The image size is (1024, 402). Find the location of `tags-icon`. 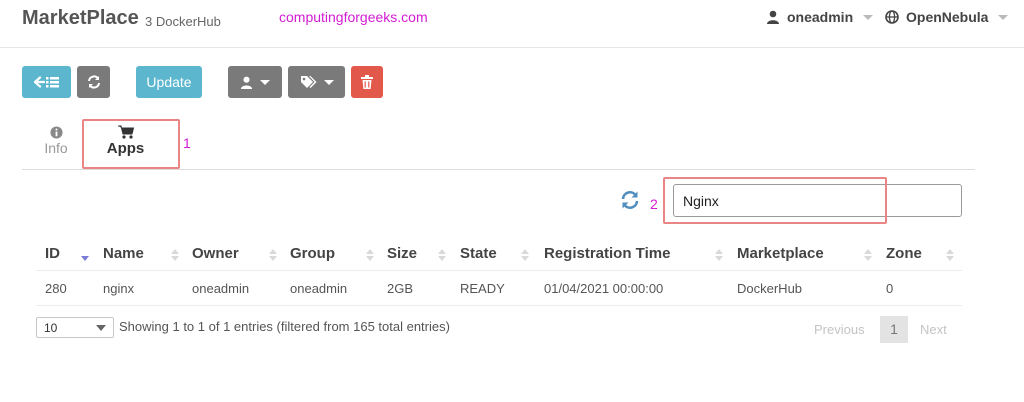

tags-icon is located at coordinates (308, 82).